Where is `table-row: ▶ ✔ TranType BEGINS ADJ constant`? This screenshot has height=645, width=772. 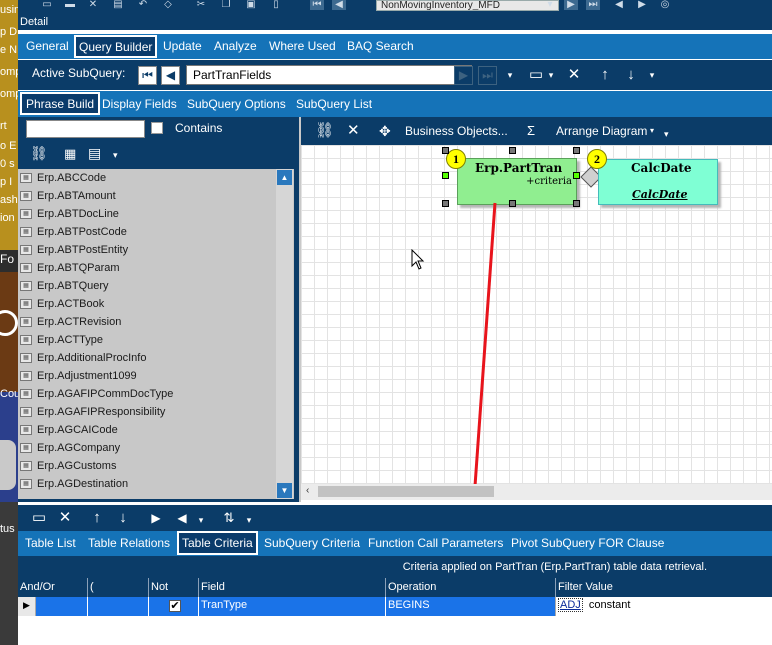
table-row: ▶ ✔ TranType BEGINS ADJ constant is located at coordinates (395, 606).